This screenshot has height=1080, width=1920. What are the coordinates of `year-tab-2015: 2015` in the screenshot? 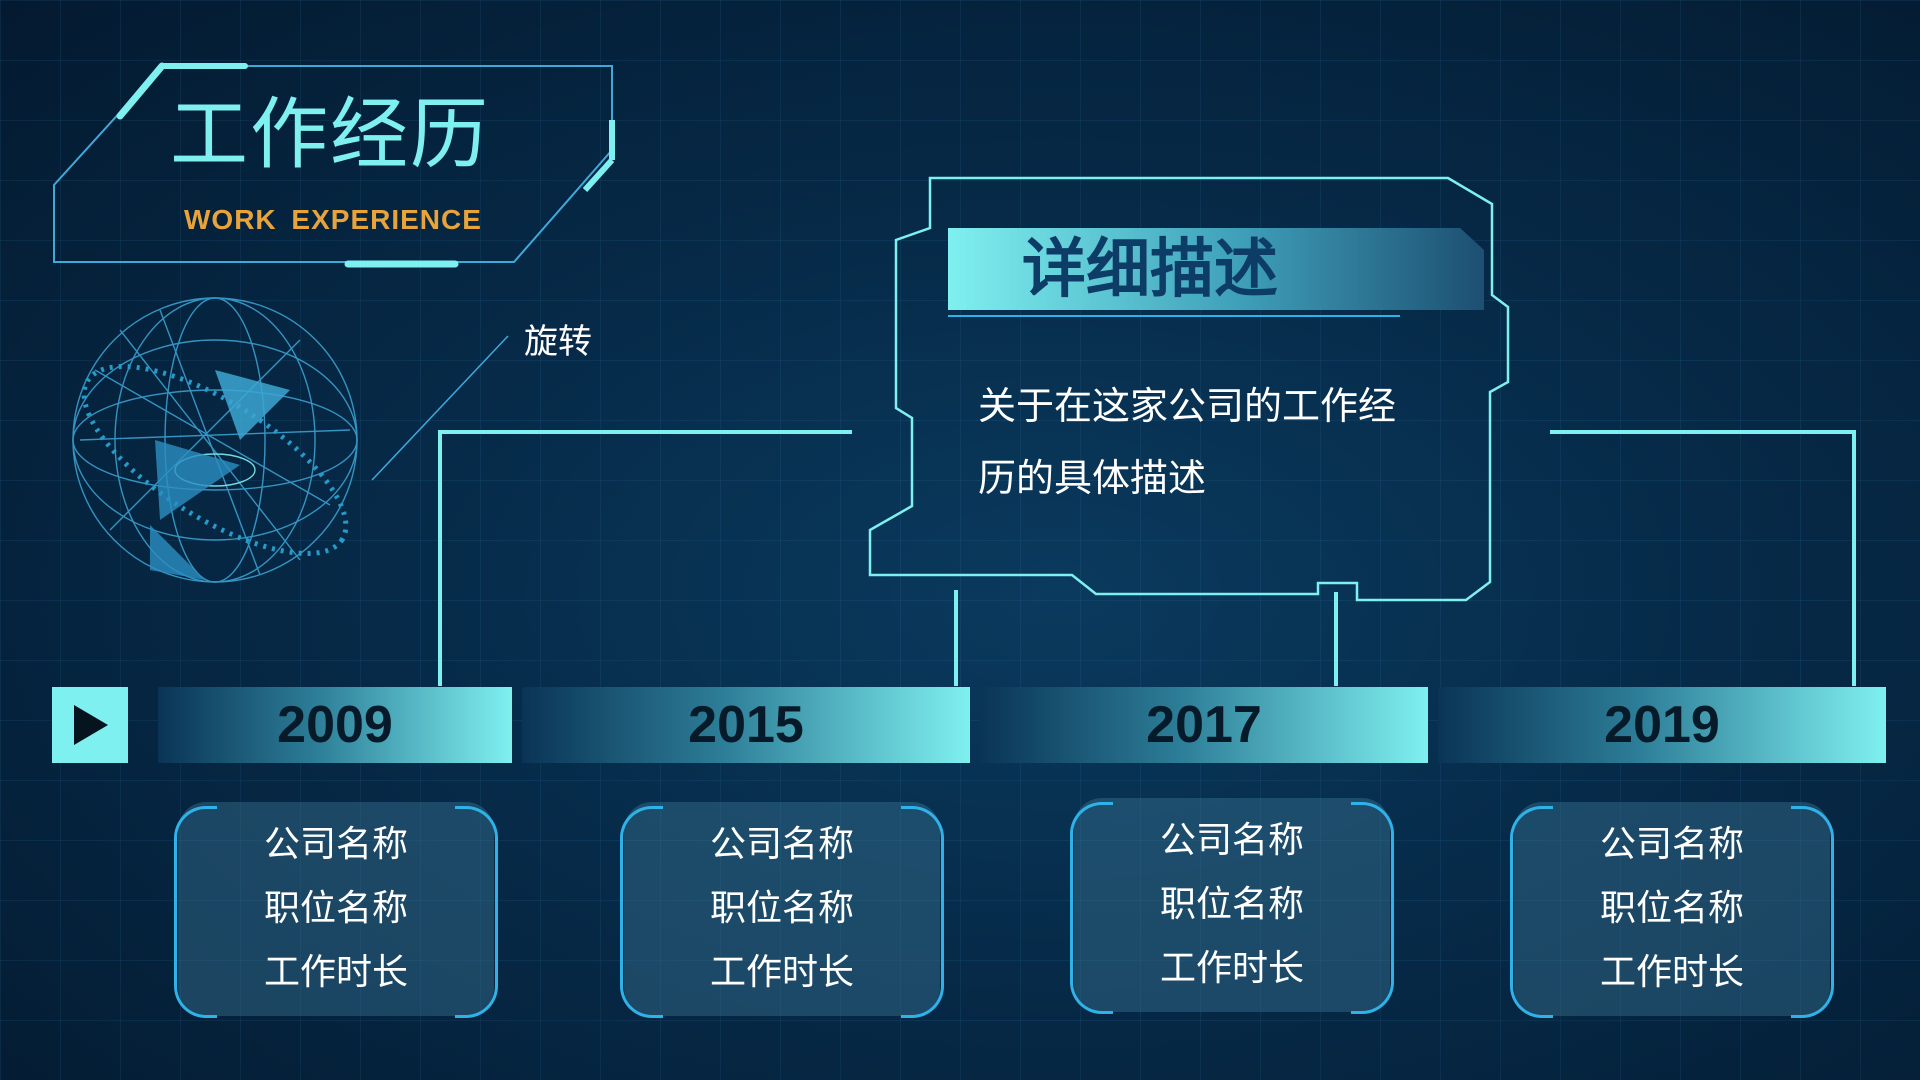 It's located at (746, 725).